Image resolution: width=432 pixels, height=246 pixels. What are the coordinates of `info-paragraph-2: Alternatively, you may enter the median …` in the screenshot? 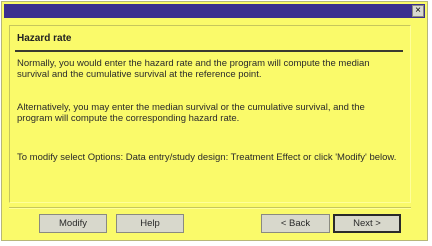 It's located at (191, 113).